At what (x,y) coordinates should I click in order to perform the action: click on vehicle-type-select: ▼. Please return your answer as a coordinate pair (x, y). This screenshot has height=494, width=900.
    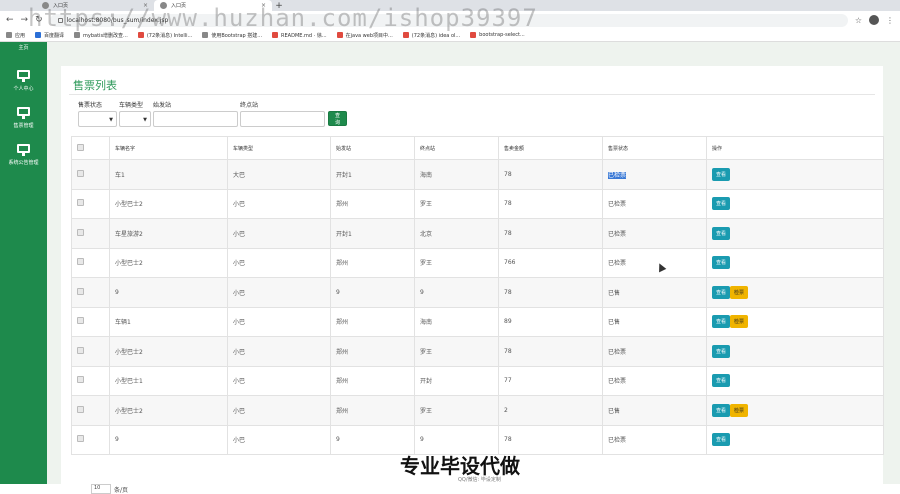
    Looking at the image, I should click on (135, 119).